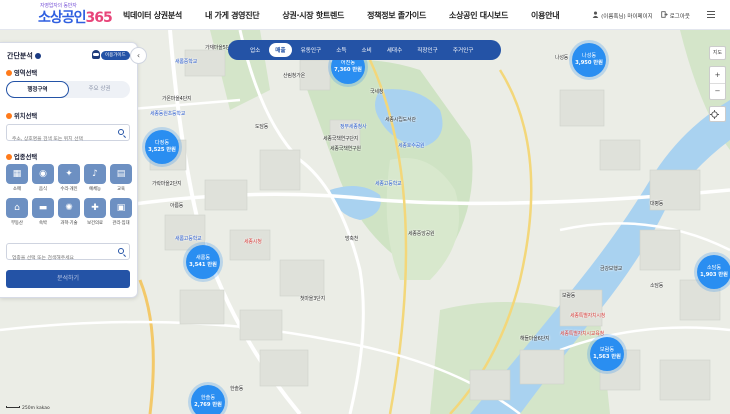  I want to click on industry-retail: ▦ 소매, so click(17, 178).